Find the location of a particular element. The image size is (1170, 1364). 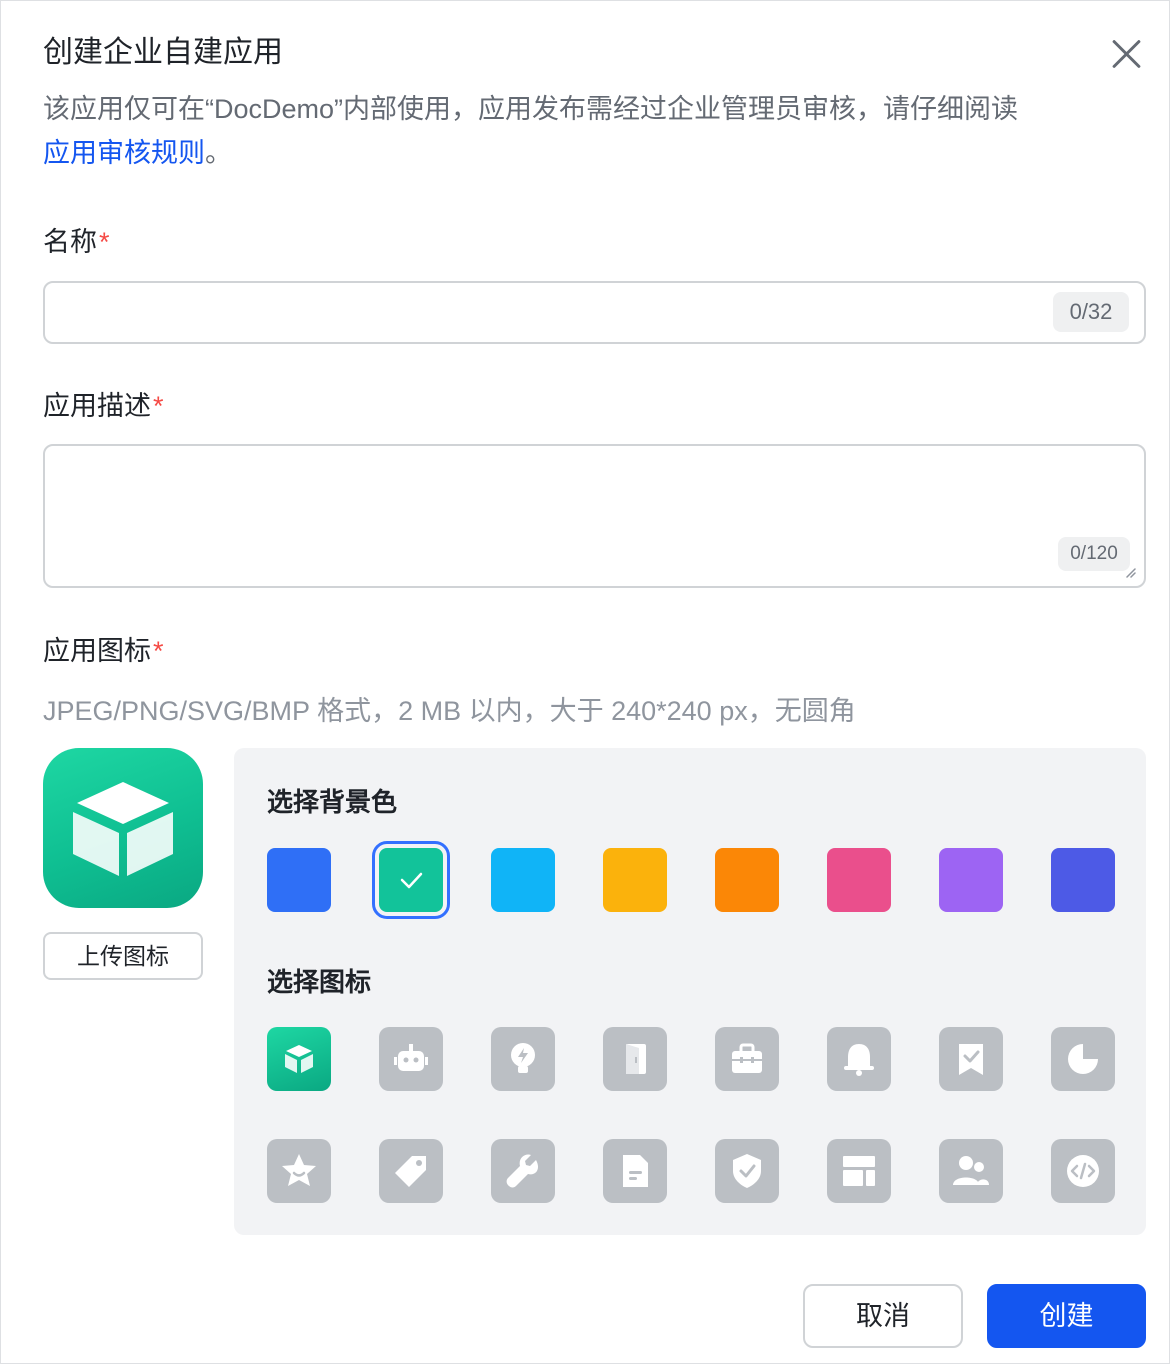

icon-option-pie-chart is located at coordinates (1083, 1059).